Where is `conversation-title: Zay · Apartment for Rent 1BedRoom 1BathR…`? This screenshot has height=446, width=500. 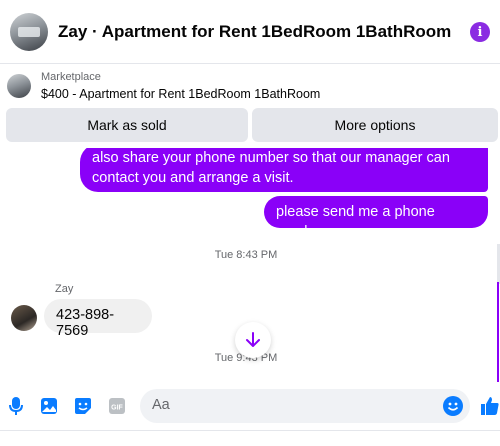 conversation-title: Zay · Apartment for Rent 1BedRoom 1BathR… is located at coordinates (254, 32).